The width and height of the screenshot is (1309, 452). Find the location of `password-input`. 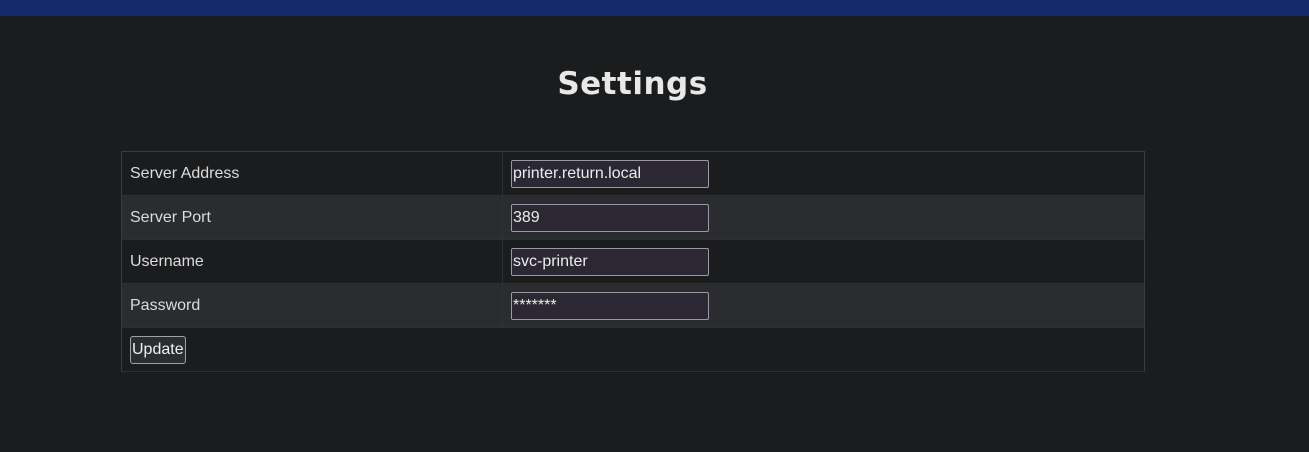

password-input is located at coordinates (610, 305).